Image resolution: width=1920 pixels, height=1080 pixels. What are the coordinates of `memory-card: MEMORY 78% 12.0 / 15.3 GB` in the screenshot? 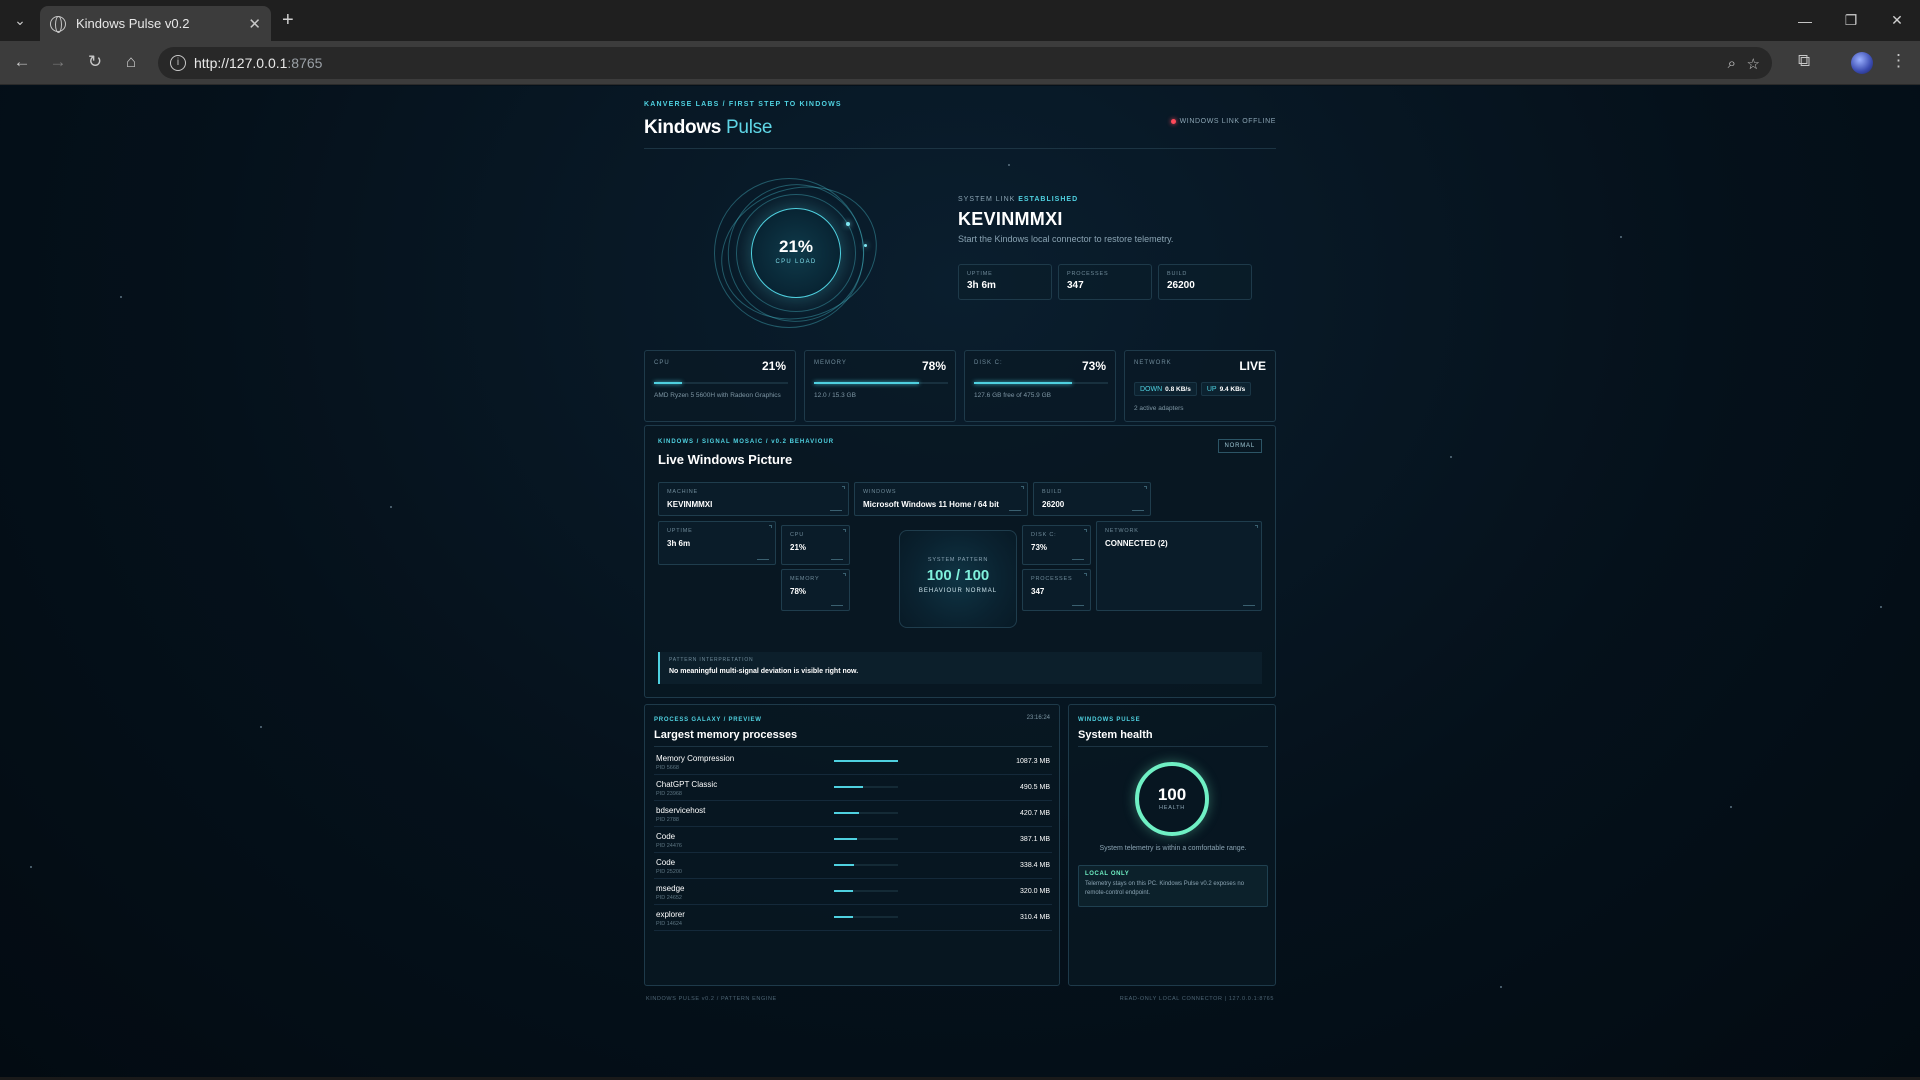 It's located at (880, 386).